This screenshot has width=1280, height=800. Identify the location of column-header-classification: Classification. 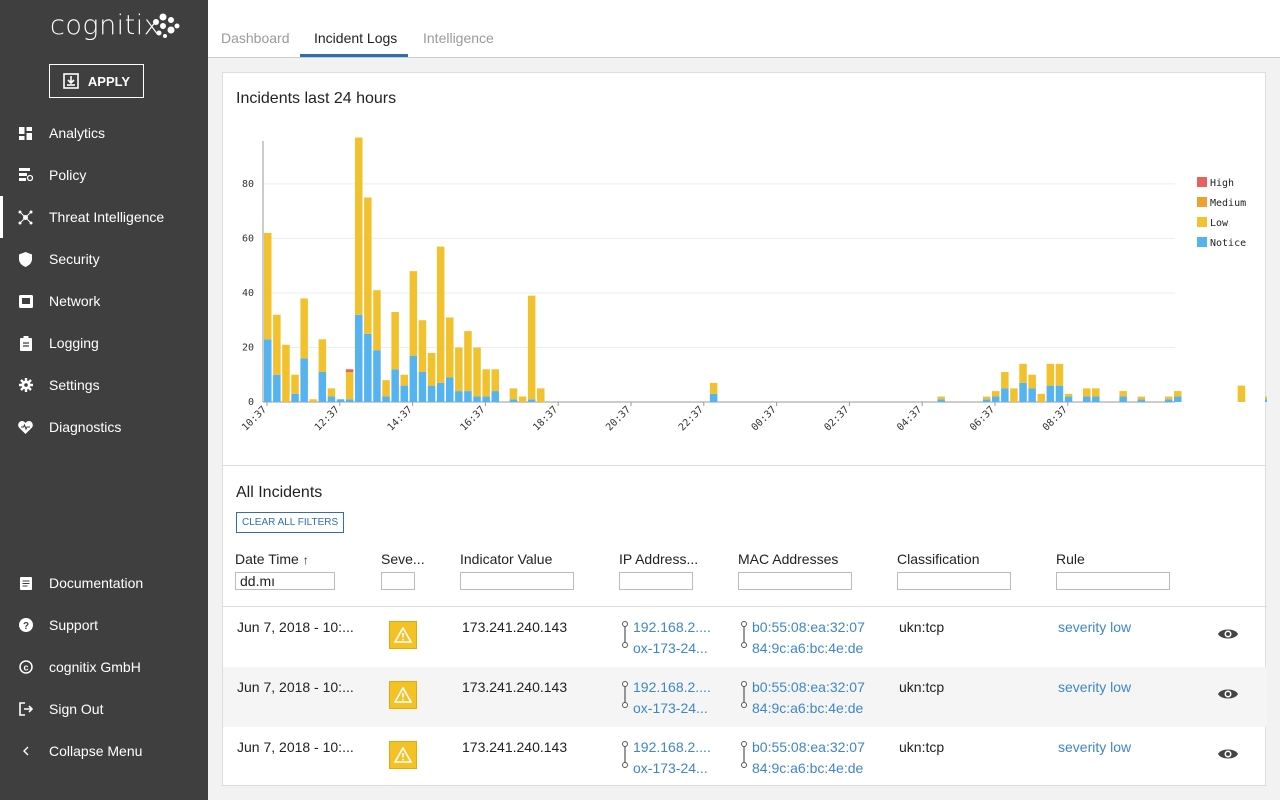
(938, 559).